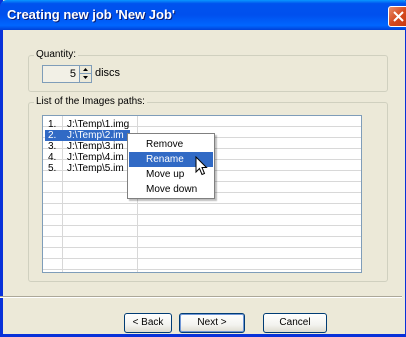 Image resolution: width=406 pixels, height=337 pixels. I want to click on row-number: 2., so click(52, 135).